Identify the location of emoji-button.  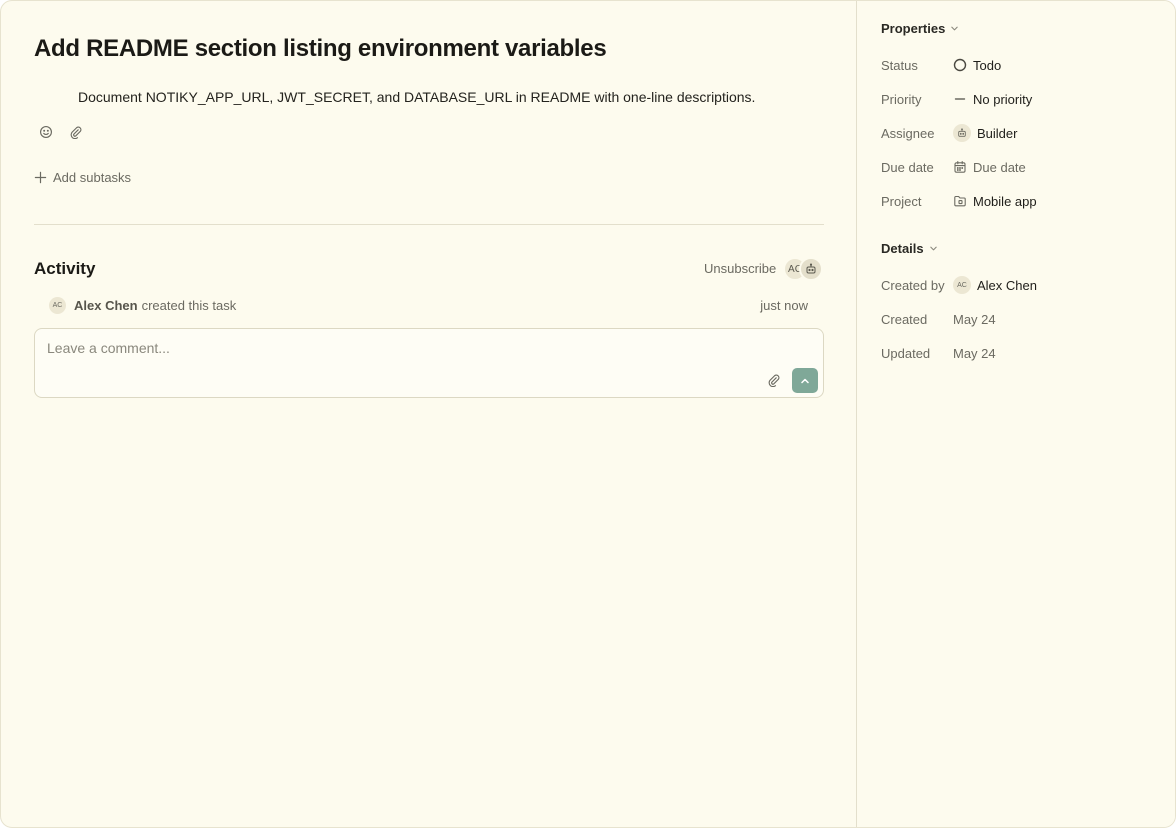
(46, 132).